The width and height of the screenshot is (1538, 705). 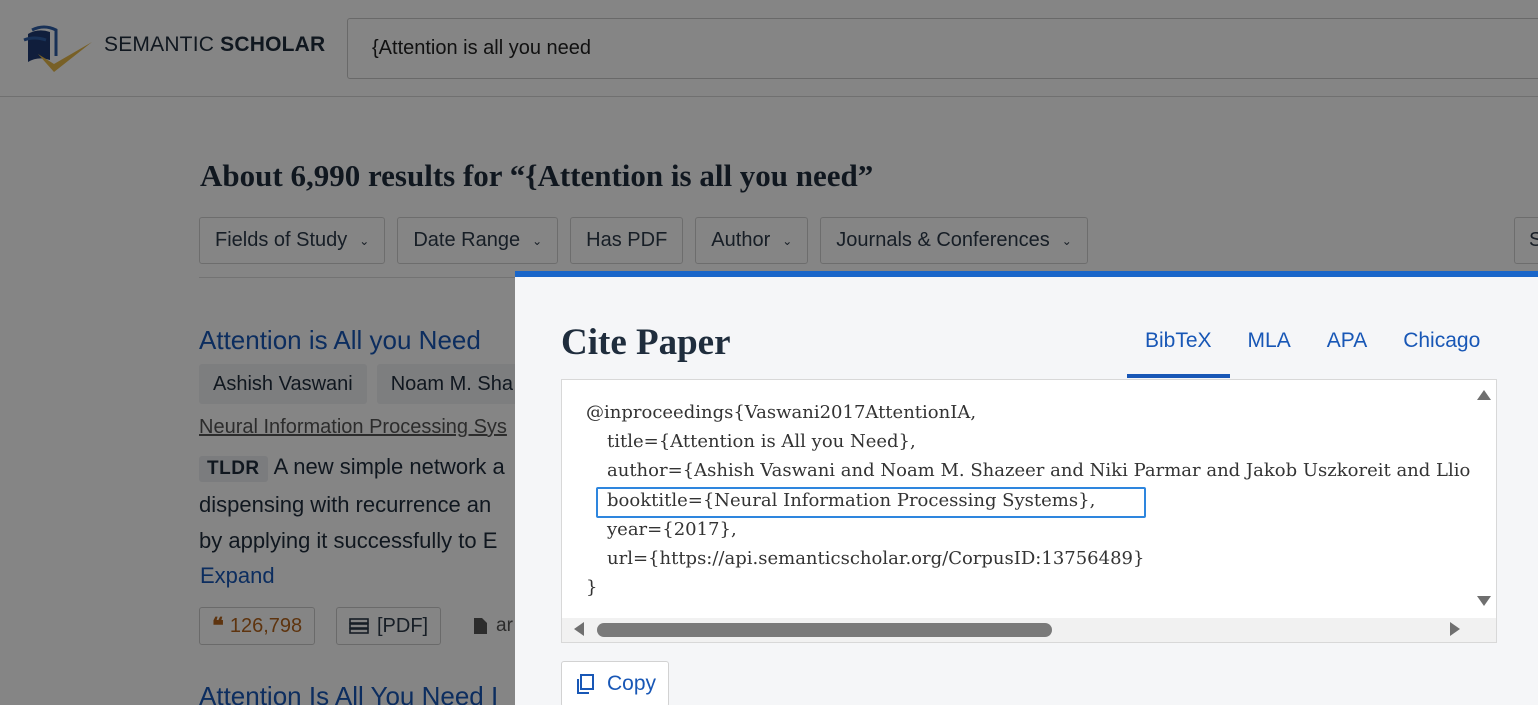 I want to click on tab-bibtex: BibTeX, so click(x=1178, y=348).